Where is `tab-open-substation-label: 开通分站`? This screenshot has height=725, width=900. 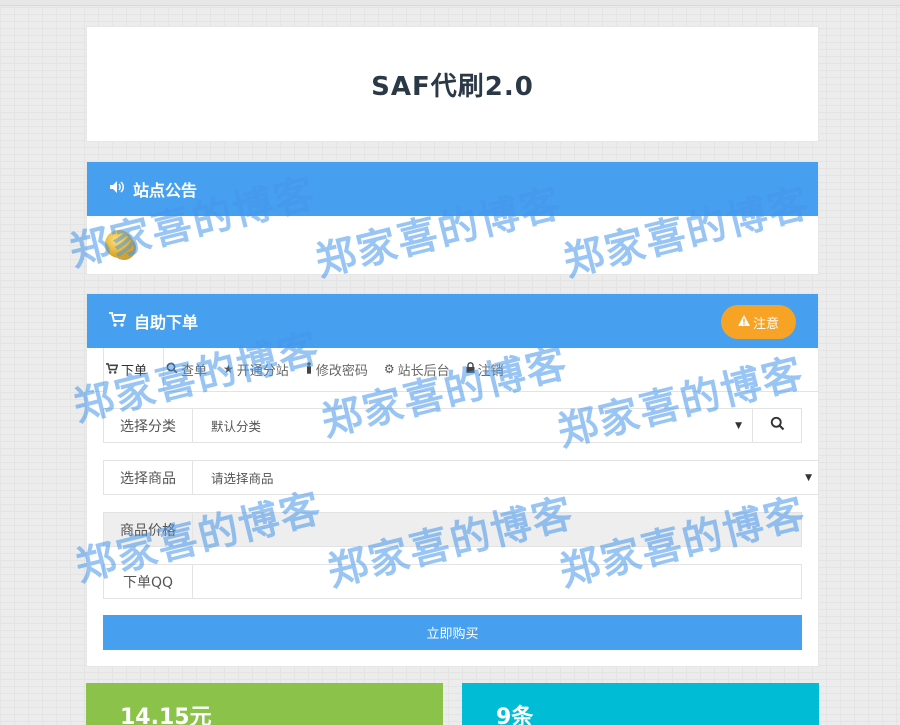
tab-open-substation-label: 开通分站 is located at coordinates (262, 371).